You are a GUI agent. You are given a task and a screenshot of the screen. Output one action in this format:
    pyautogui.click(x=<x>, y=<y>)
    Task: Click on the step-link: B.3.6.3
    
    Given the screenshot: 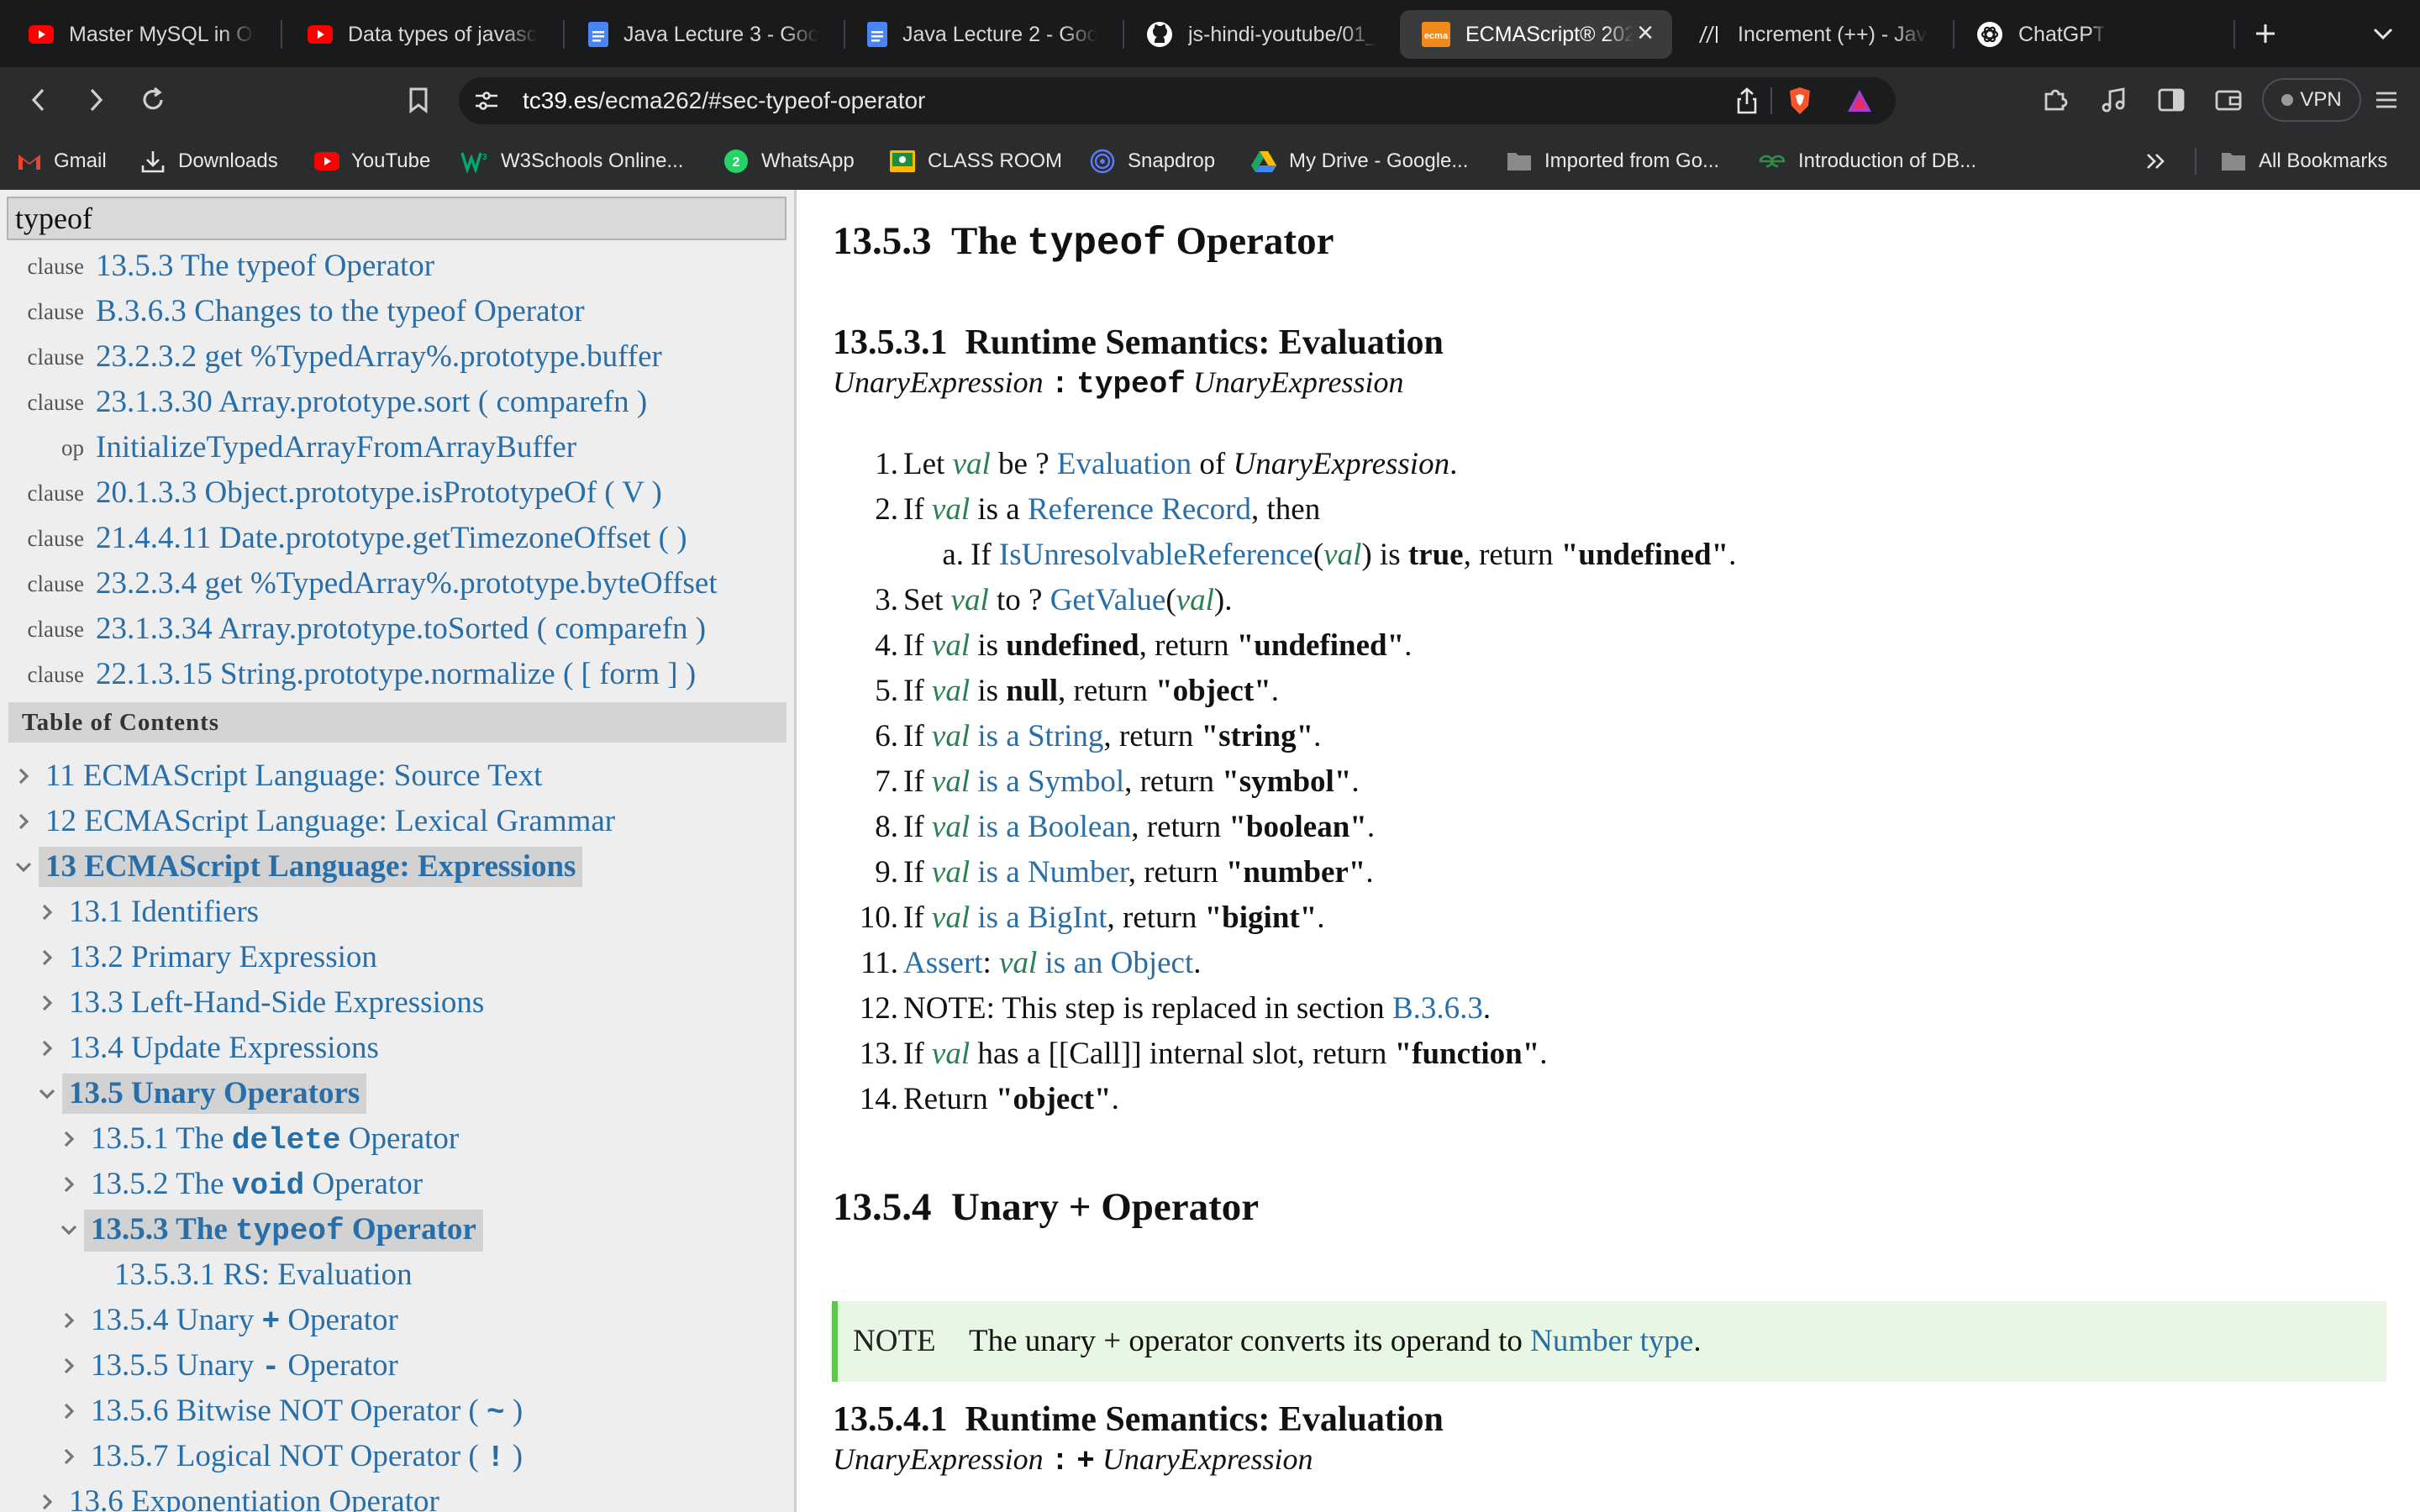 What is the action you would take?
    pyautogui.click(x=1437, y=1008)
    